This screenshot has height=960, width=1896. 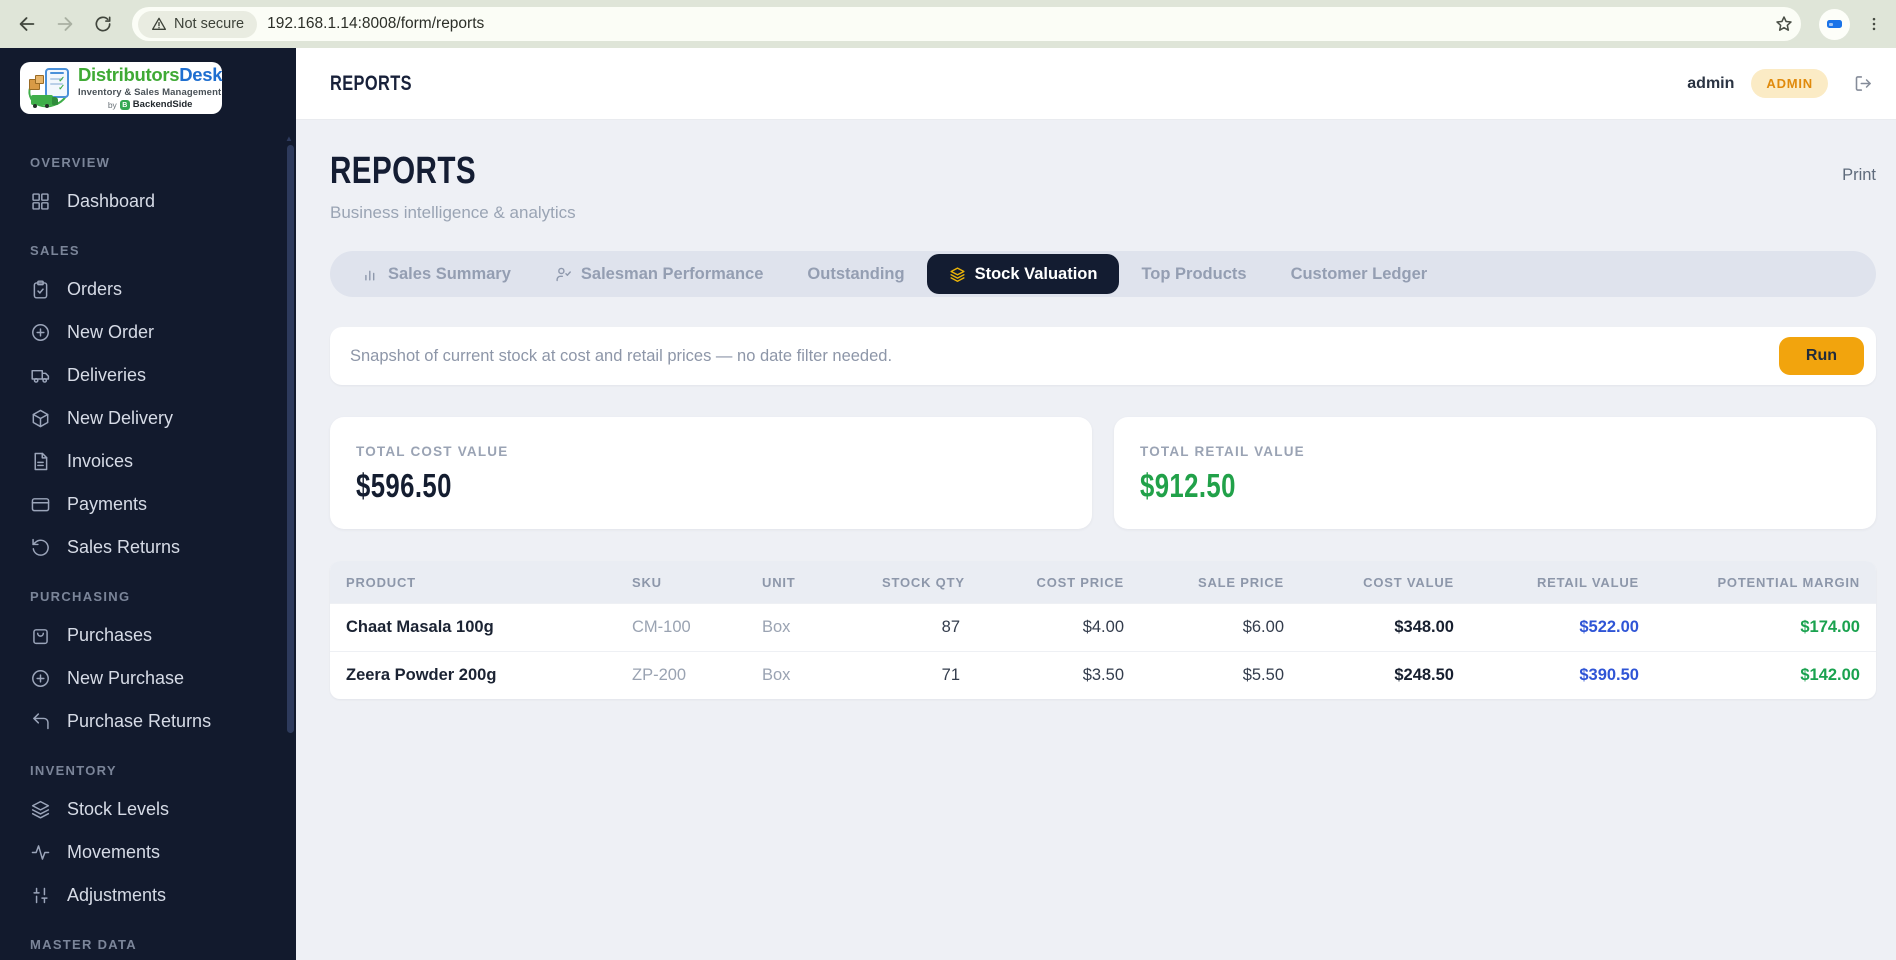 What do you see at coordinates (111, 201) in the screenshot?
I see `sidebar-item-label: Dashboard` at bounding box center [111, 201].